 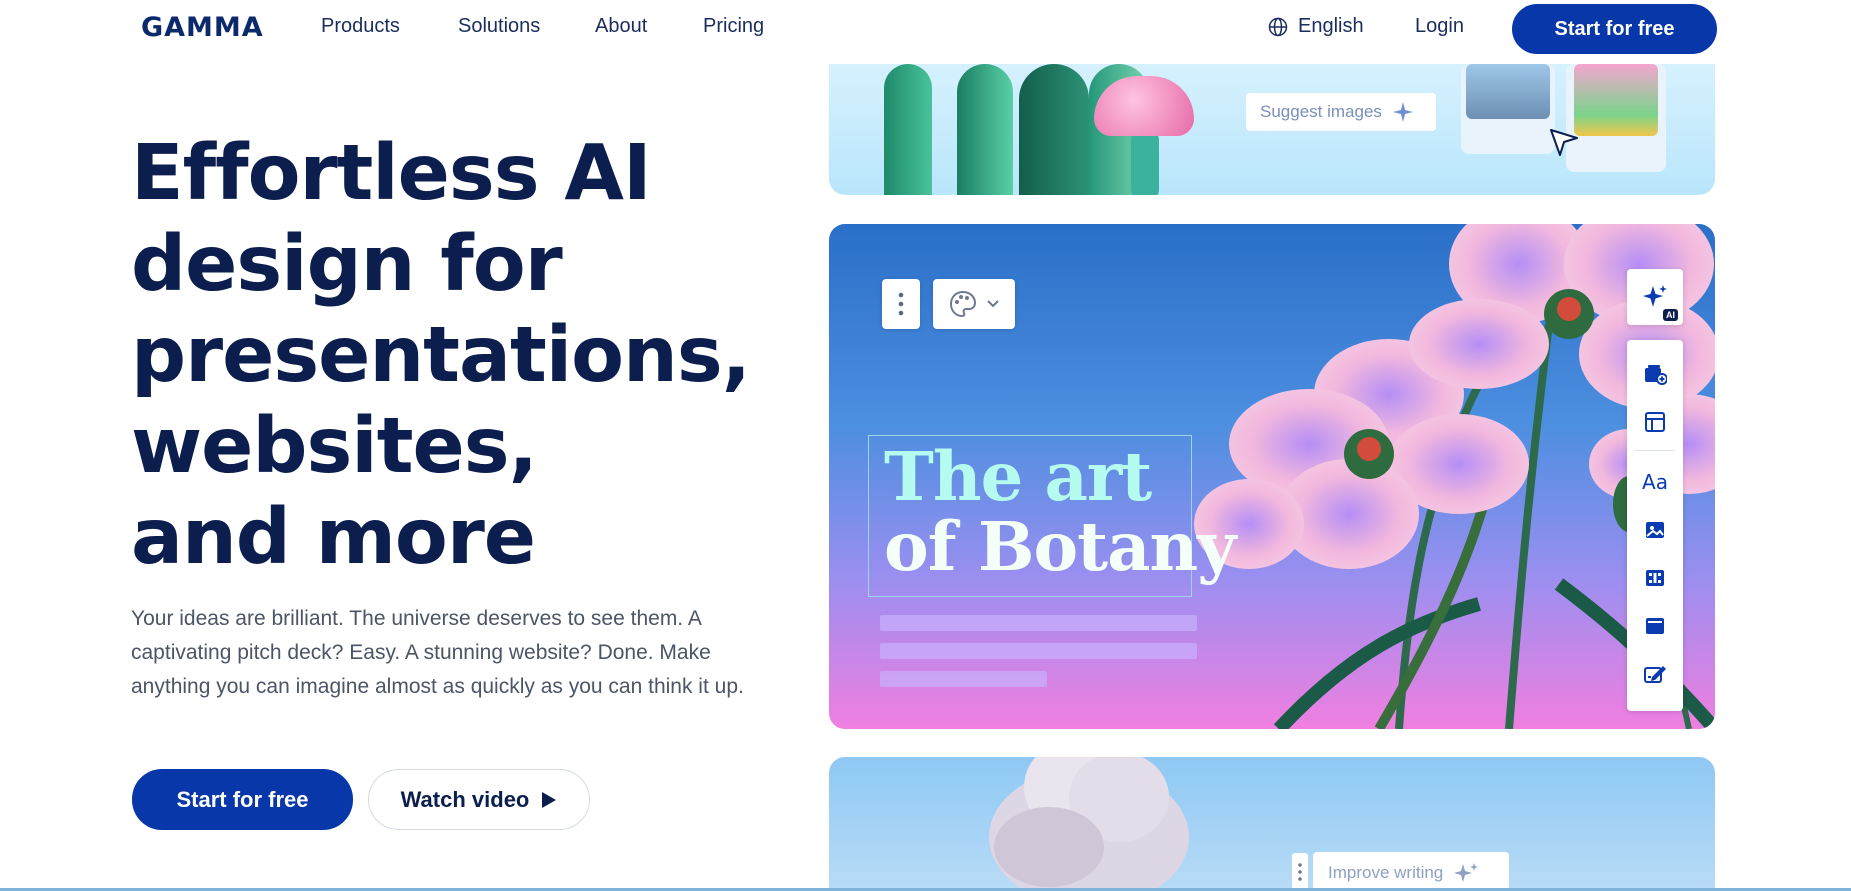 What do you see at coordinates (733, 26) in the screenshot?
I see `nav-pricing: Pricing` at bounding box center [733, 26].